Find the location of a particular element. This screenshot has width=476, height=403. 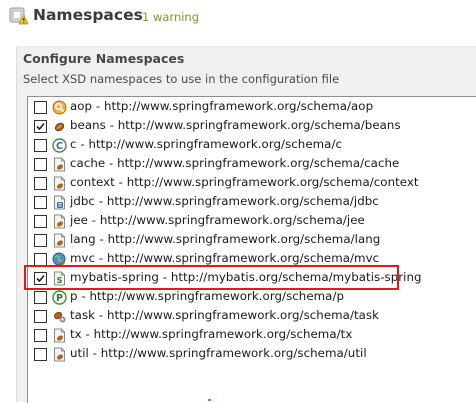

svg-text: C is located at coordinates (59, 146).